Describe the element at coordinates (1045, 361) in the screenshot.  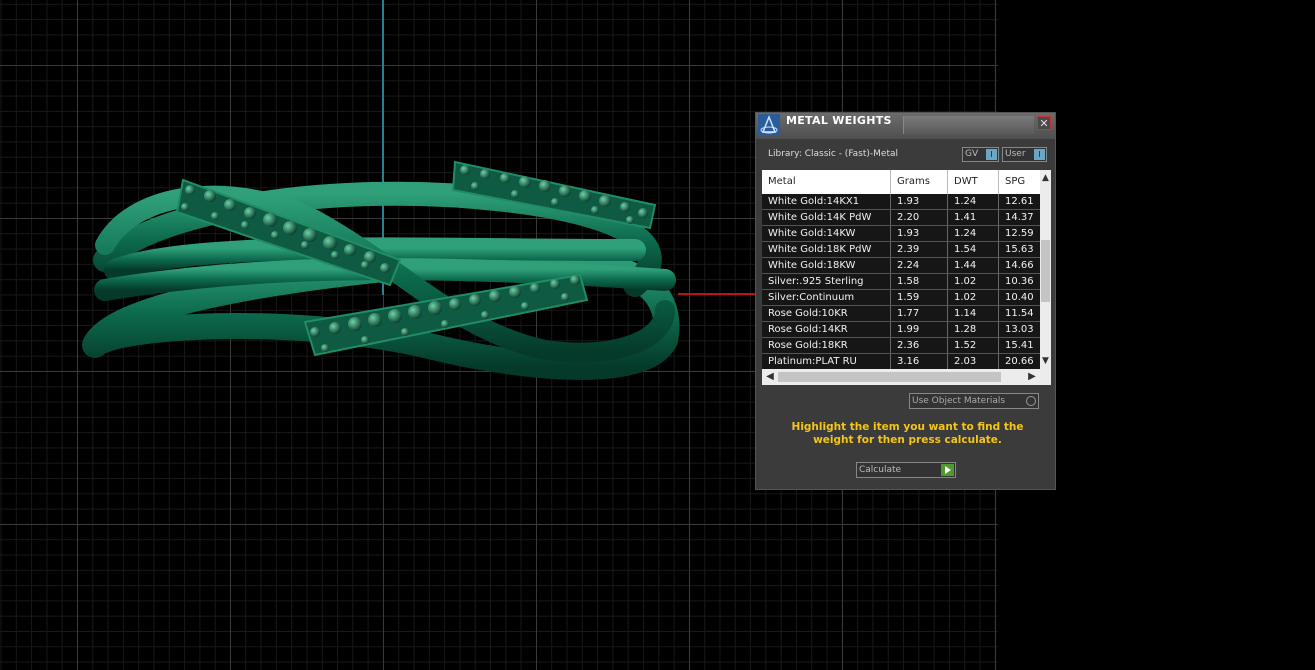
I see `scroll-down-icon: ▼` at that location.